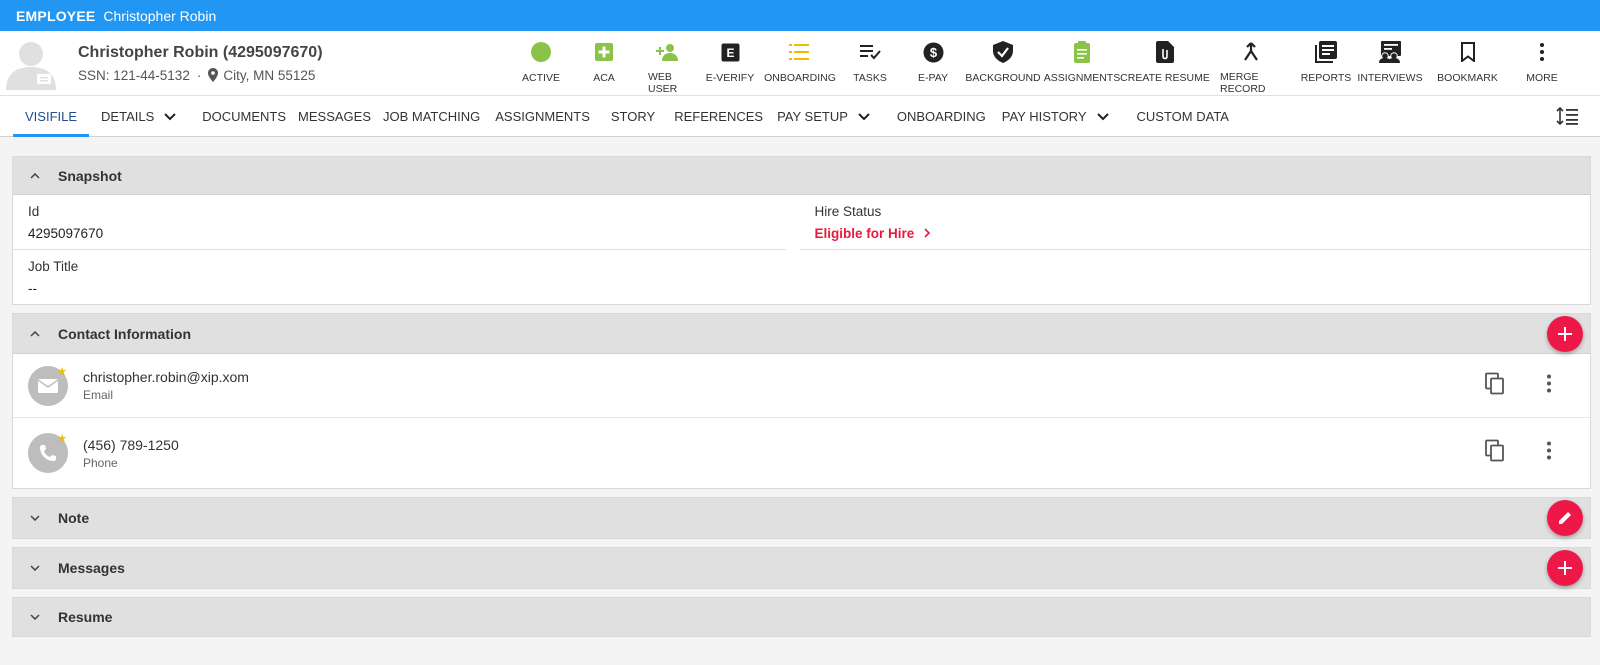 This screenshot has width=1600, height=665. What do you see at coordinates (51, 116) in the screenshot?
I see `tab-visifile: VISIFILE` at bounding box center [51, 116].